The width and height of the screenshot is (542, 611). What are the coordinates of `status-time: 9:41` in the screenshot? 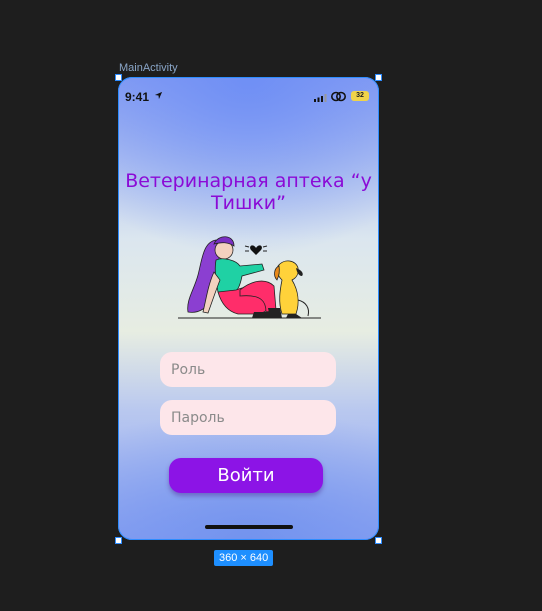 It's located at (137, 97).